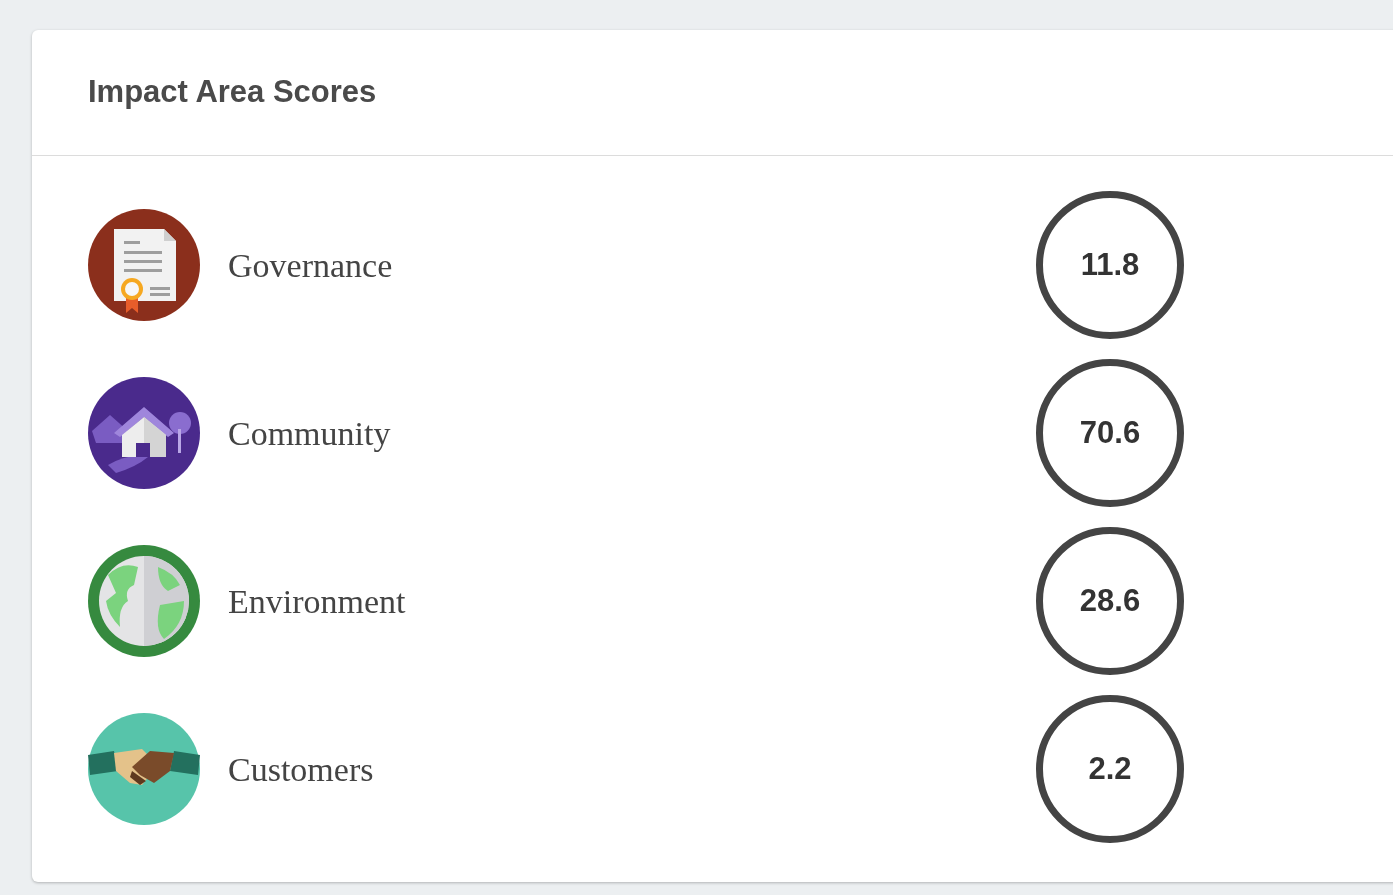  I want to click on card-title: Impact Area Scores, so click(232, 92).